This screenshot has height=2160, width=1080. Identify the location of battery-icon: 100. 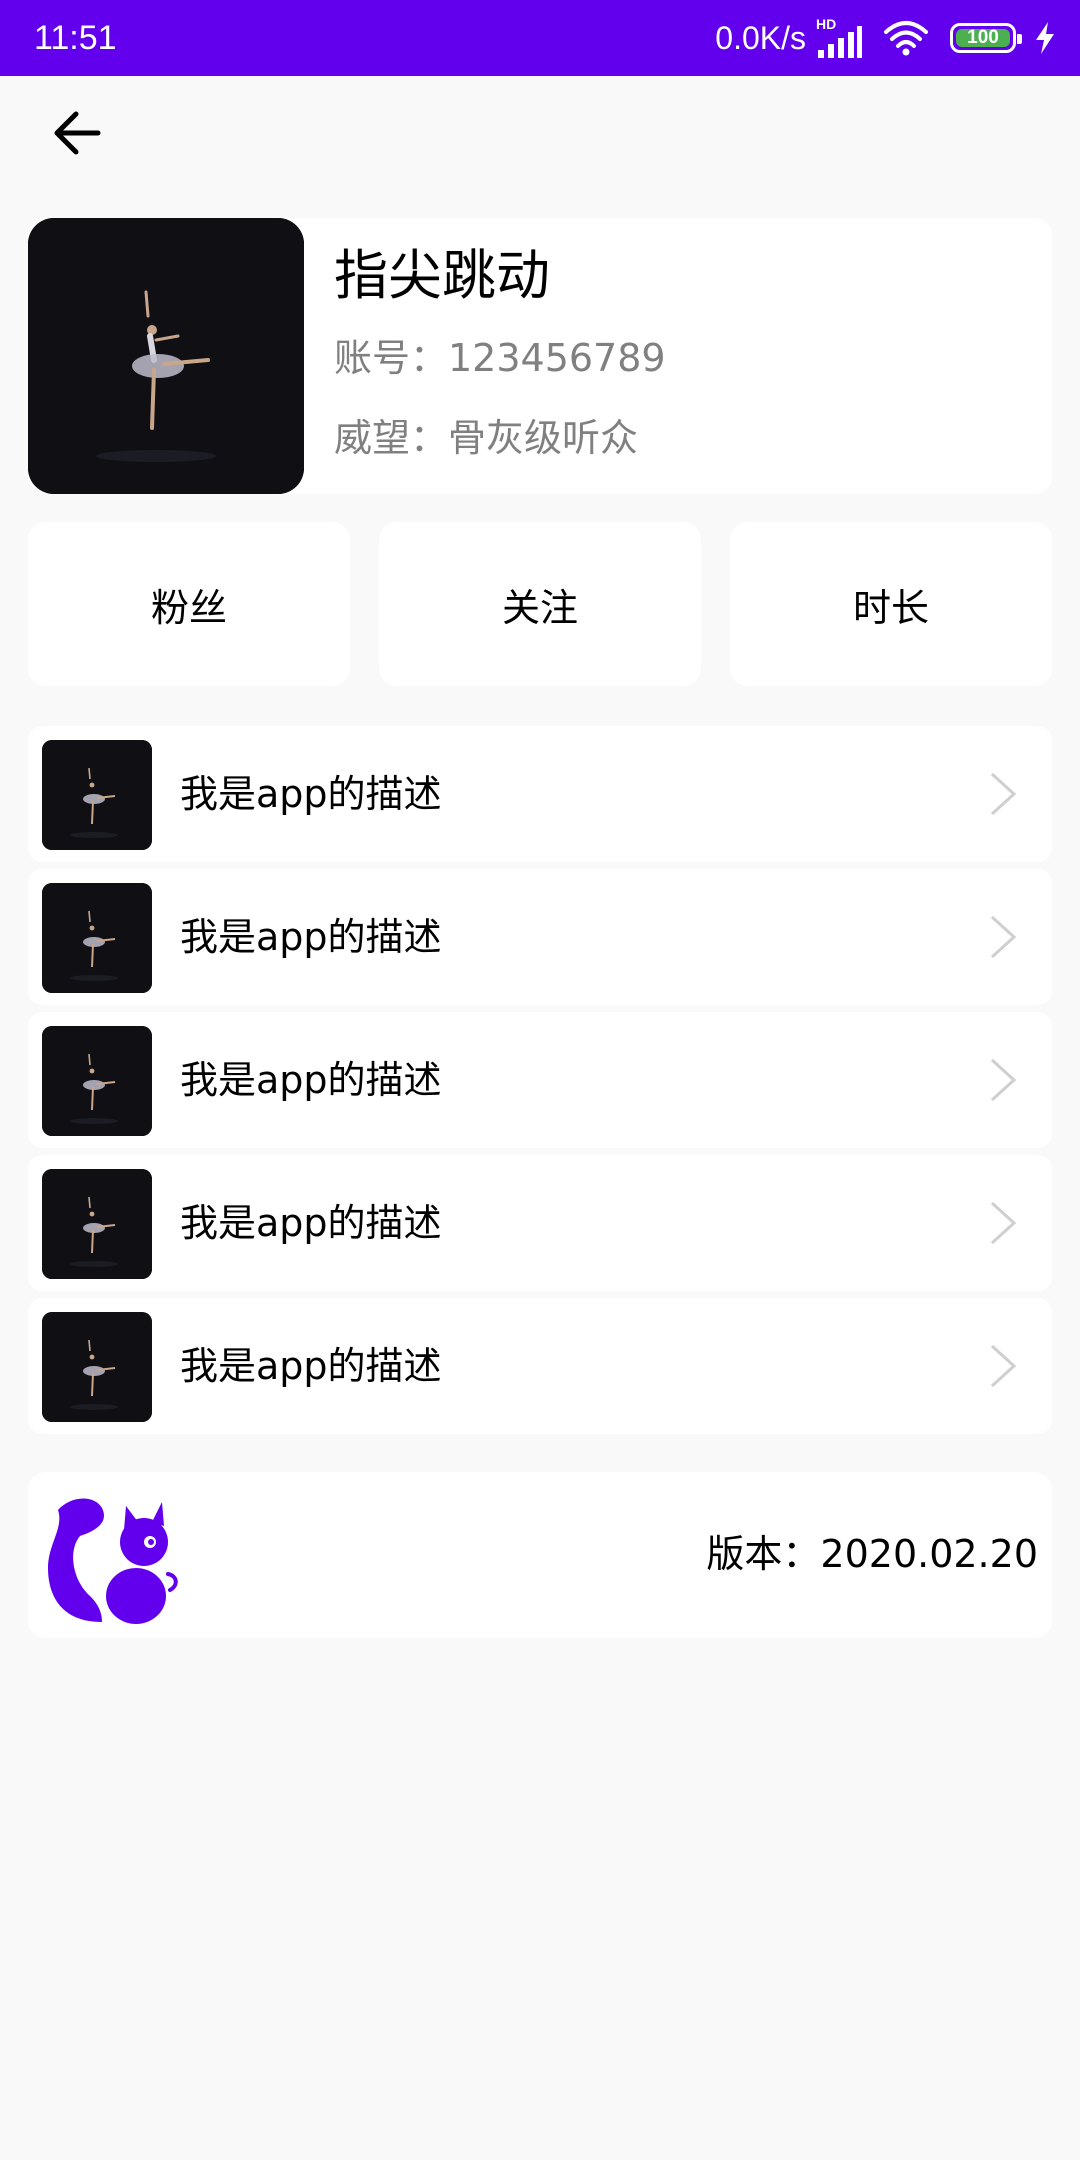
(986, 38).